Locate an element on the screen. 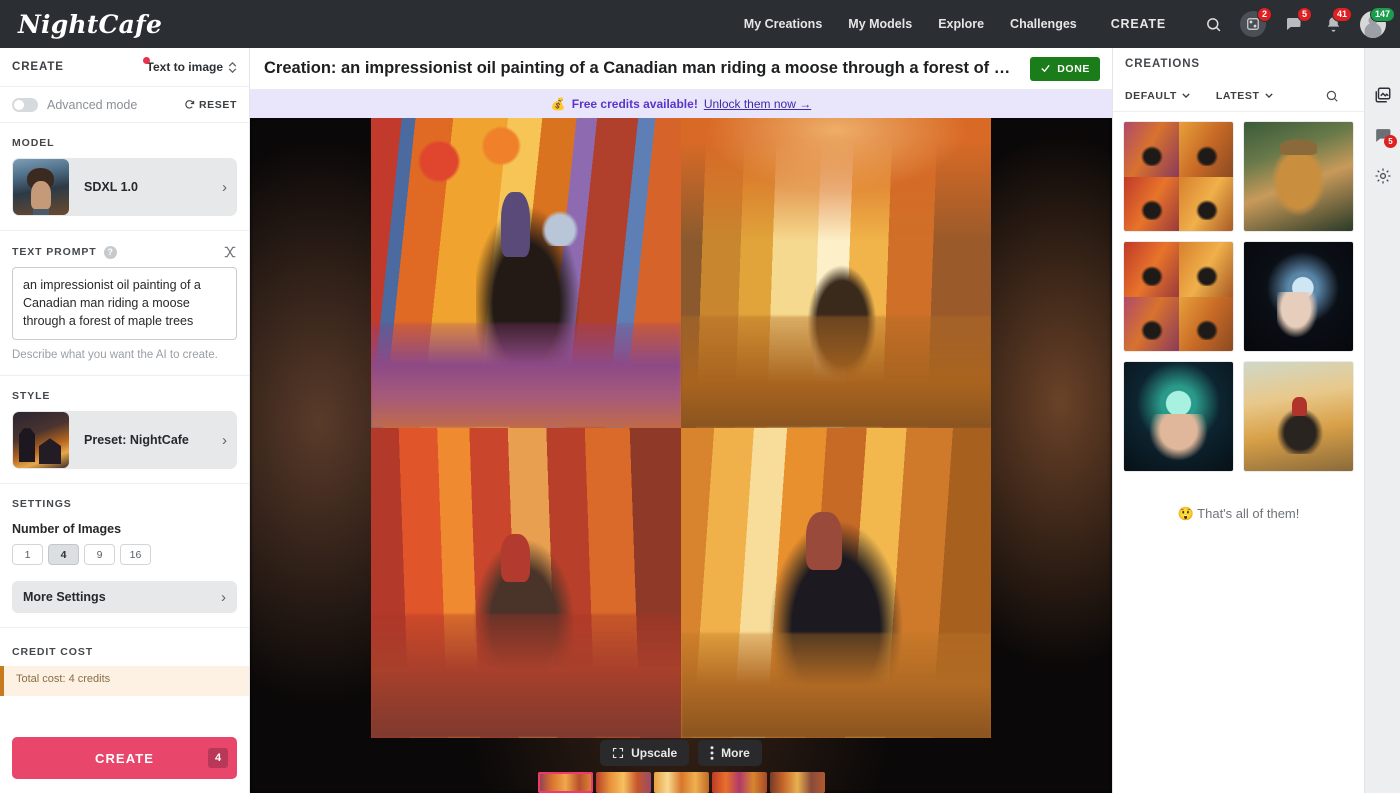 This screenshot has width=1400, height=793. gear-icon is located at coordinates (1383, 176).